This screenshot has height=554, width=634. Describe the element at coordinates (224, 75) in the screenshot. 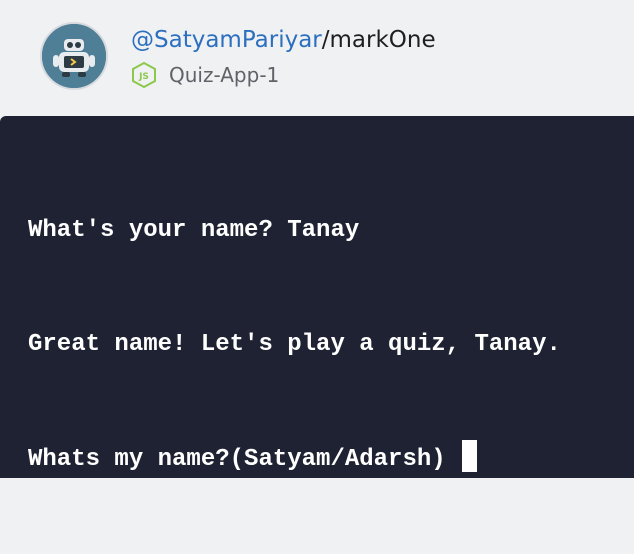

I see `repl-name: Quiz-App-1` at that location.